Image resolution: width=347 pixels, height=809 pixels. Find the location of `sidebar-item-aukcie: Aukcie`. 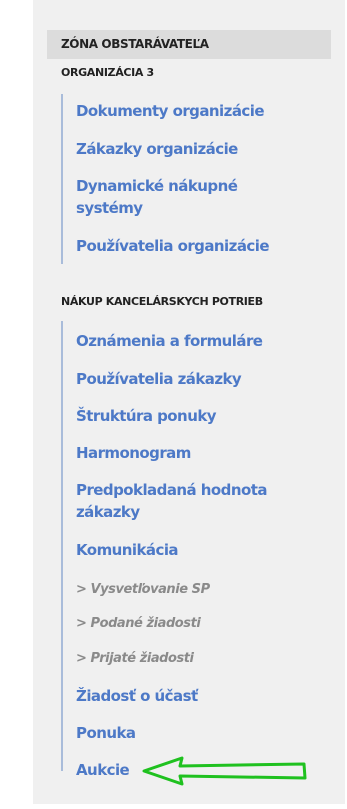

sidebar-item-aukcie: Aukcie is located at coordinates (103, 770).